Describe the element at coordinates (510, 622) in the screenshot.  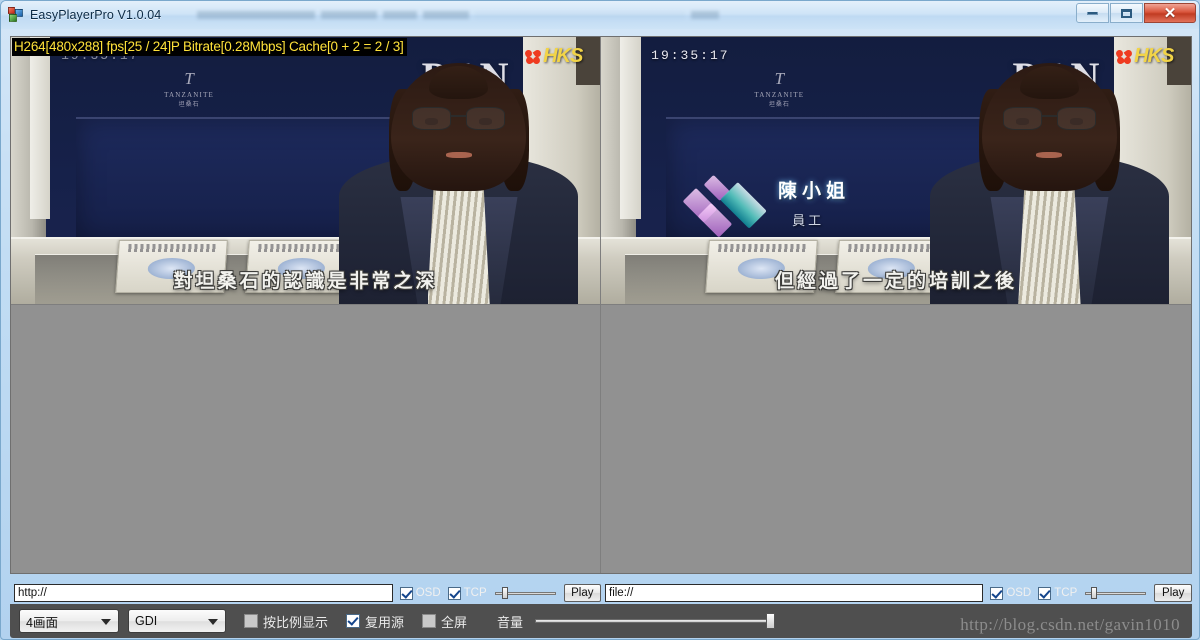
I see `volume-label: 音量` at that location.